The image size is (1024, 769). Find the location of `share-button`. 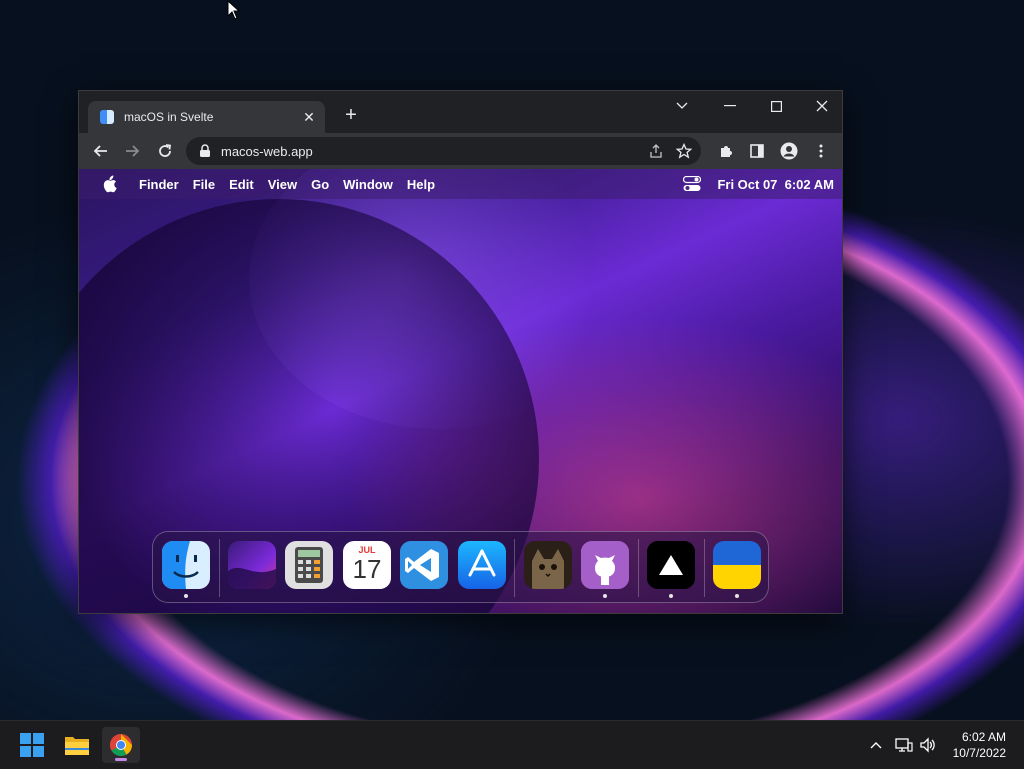

share-button is located at coordinates (656, 151).